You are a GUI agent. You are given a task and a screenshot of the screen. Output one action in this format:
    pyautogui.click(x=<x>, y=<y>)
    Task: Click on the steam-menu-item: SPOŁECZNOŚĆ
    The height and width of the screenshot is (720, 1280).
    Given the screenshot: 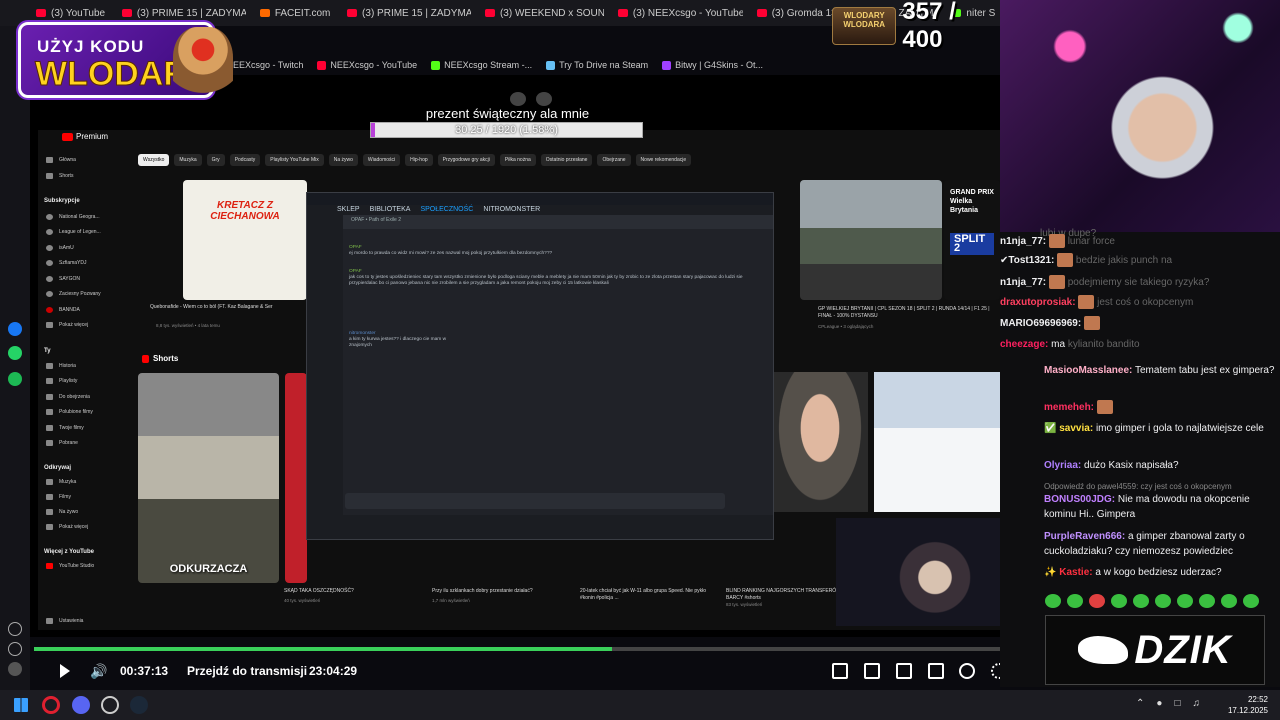 What is the action you would take?
    pyautogui.click(x=447, y=209)
    